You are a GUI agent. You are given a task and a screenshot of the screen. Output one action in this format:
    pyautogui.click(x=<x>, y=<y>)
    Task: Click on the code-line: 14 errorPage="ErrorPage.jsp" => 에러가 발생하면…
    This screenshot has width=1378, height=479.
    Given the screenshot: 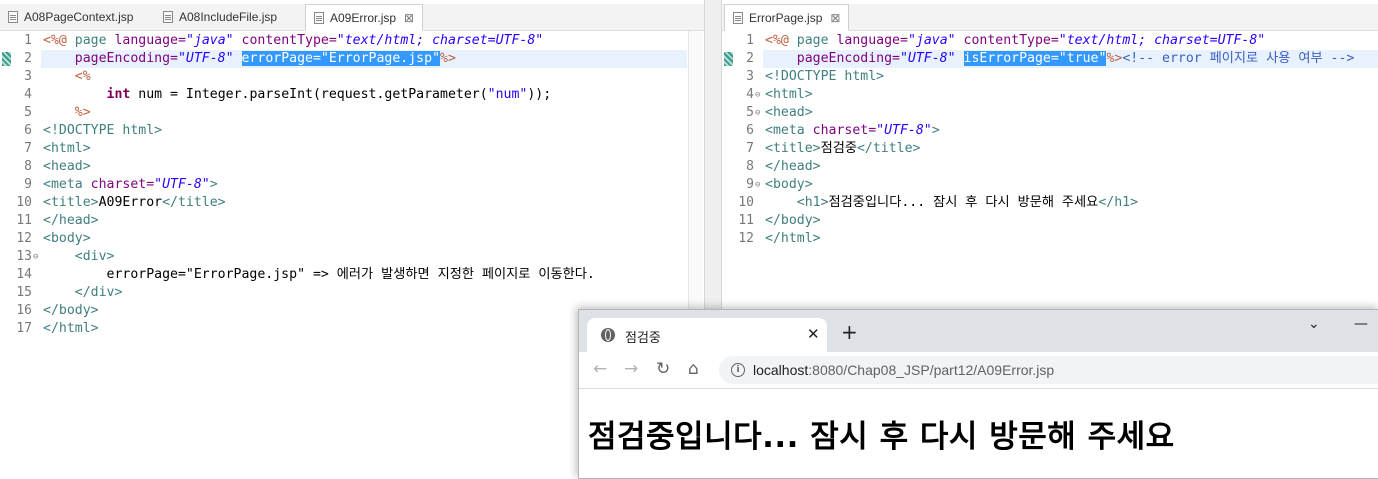 What is the action you would take?
    pyautogui.click(x=352, y=275)
    